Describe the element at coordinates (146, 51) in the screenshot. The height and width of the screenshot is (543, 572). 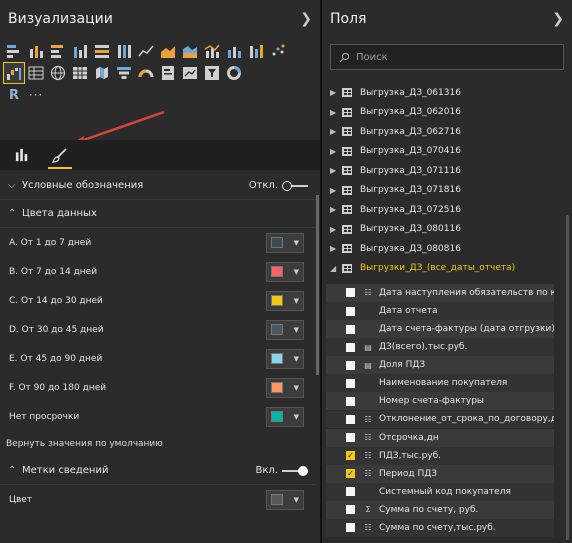
I see `line-chart-icon` at that location.